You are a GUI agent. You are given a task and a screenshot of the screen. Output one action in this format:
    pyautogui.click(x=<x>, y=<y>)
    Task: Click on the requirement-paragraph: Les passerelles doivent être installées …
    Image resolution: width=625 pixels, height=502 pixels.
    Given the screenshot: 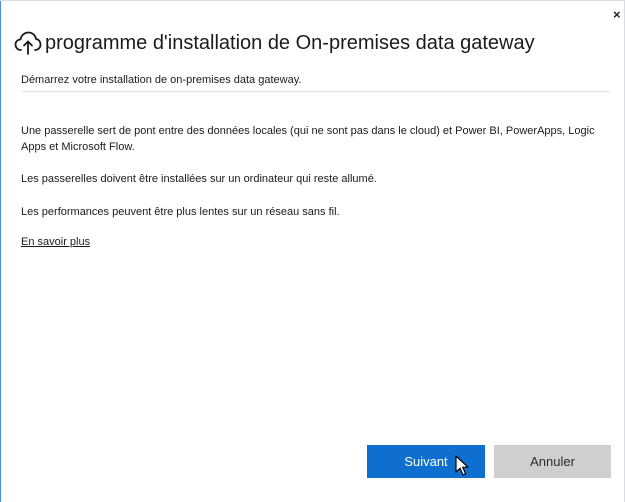 What is the action you would take?
    pyautogui.click(x=199, y=179)
    